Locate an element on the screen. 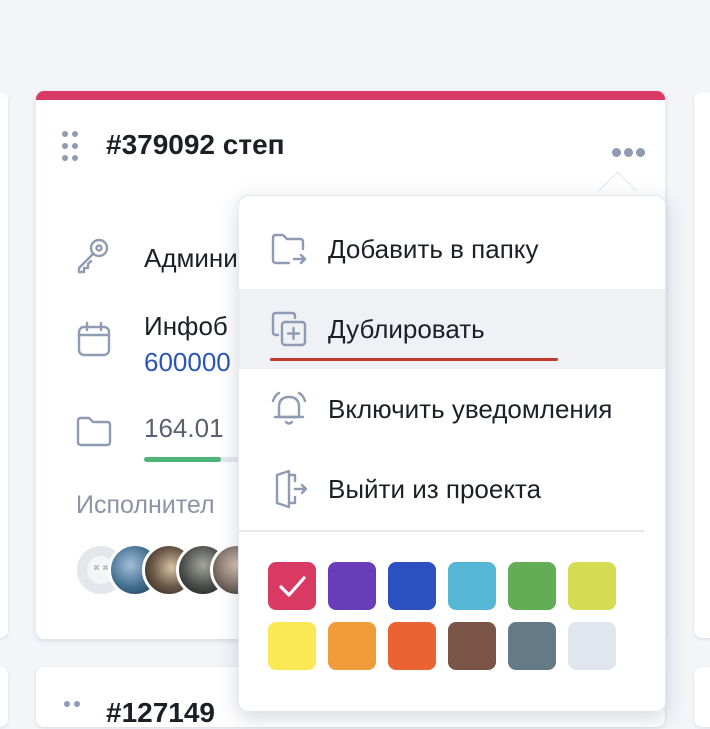 The width and height of the screenshot is (710, 729). menu-item-add-to-folder: Добавить в папку is located at coordinates (452, 249).